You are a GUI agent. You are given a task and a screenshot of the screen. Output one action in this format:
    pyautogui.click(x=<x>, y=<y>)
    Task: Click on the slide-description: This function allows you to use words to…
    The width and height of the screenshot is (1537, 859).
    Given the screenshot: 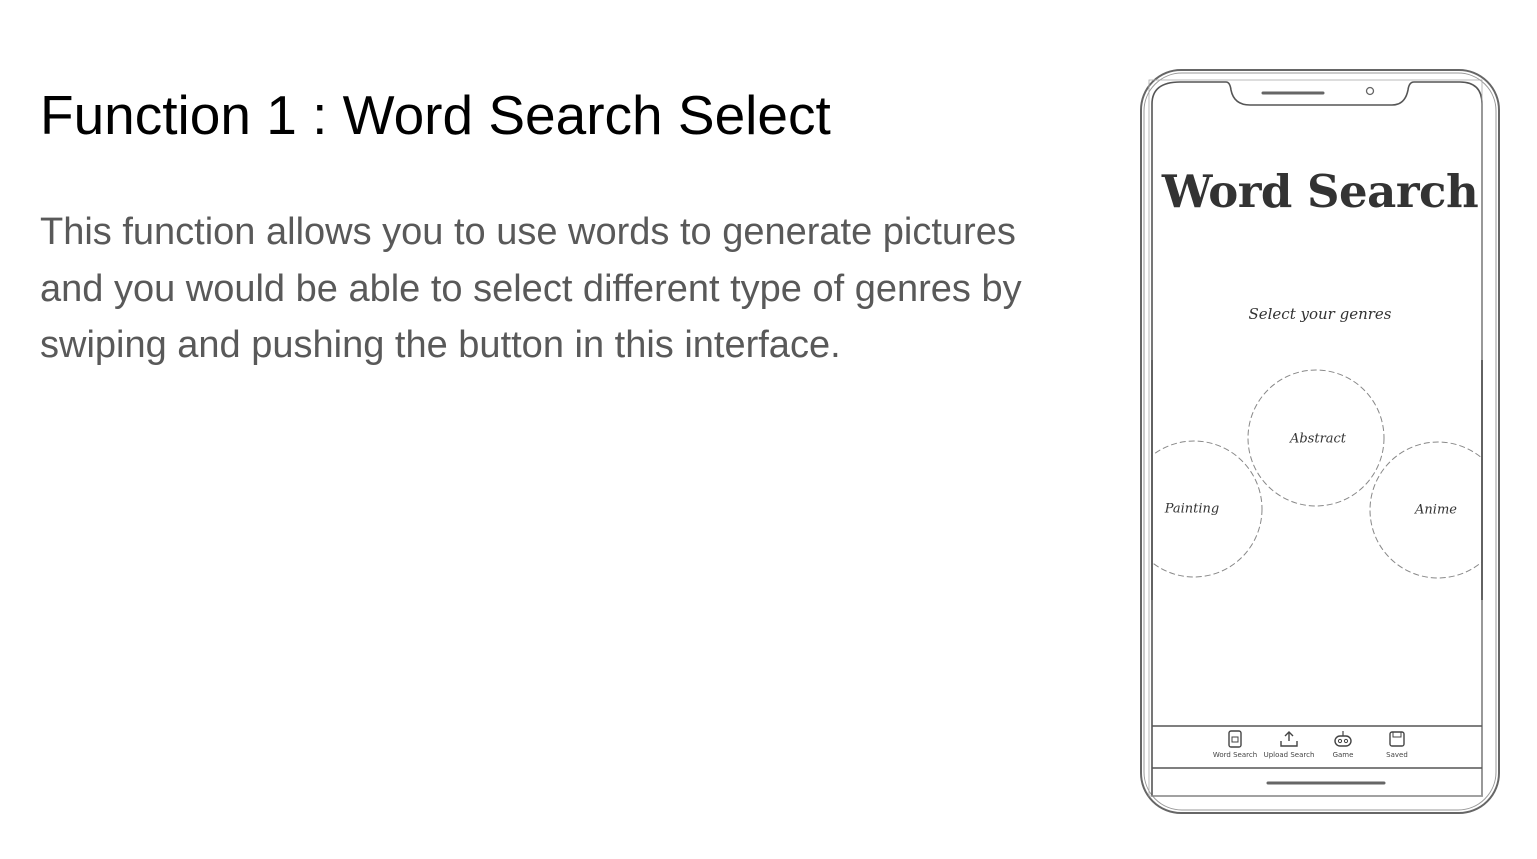 What is the action you would take?
    pyautogui.click(x=531, y=288)
    